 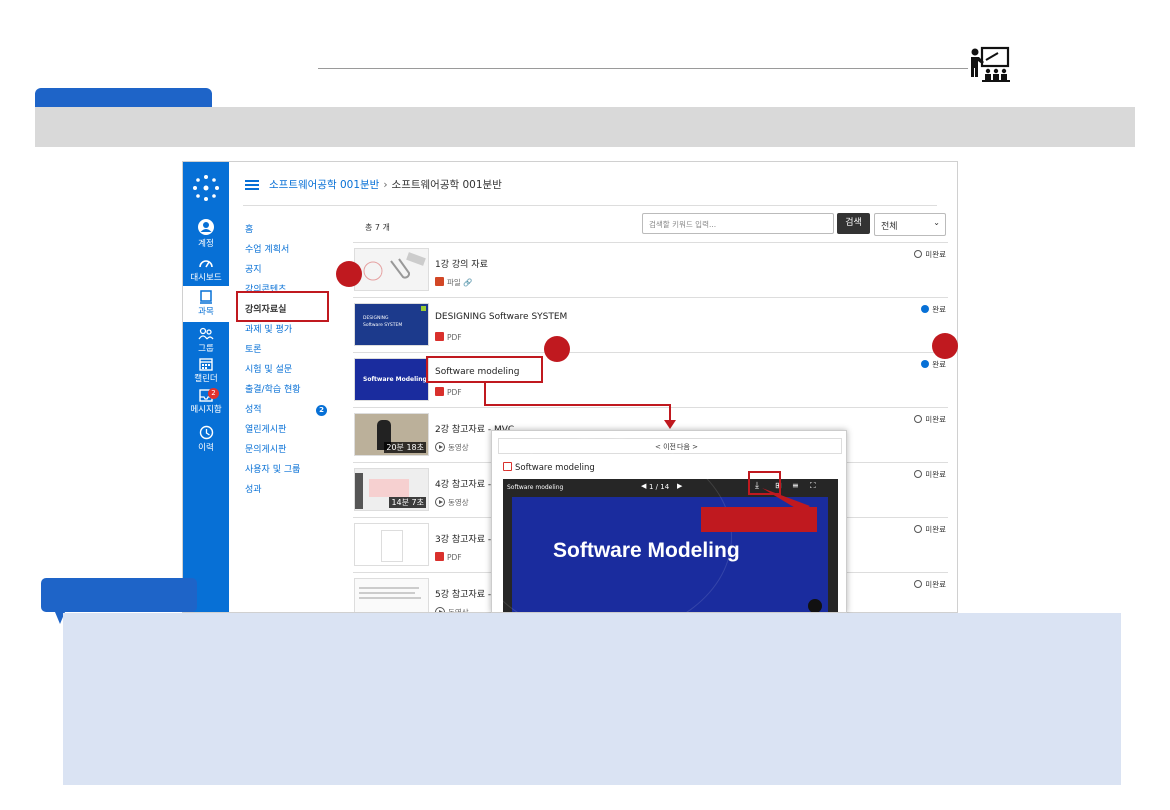 What do you see at coordinates (853, 223) in the screenshot?
I see `search-button: 검색` at bounding box center [853, 223].